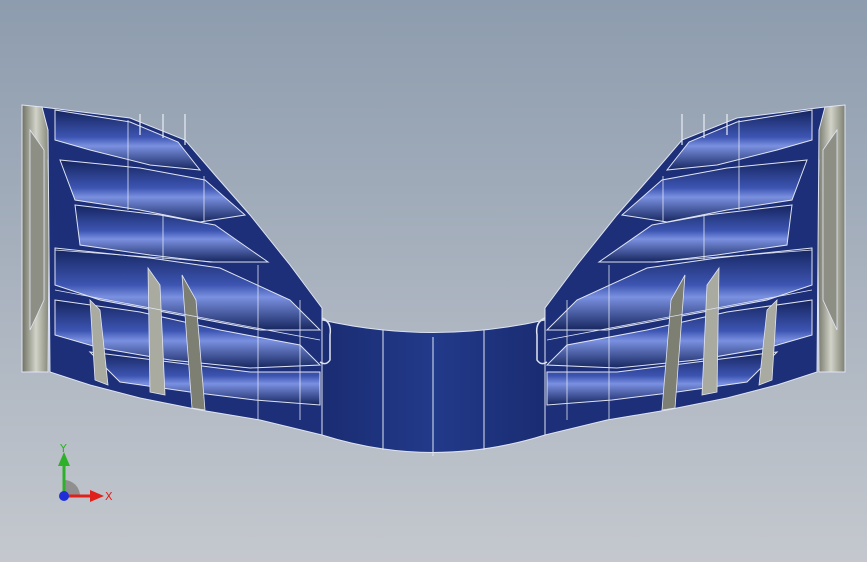 This screenshot has width=867, height=562. I want to click on y-axis-label: Y, so click(63, 448).